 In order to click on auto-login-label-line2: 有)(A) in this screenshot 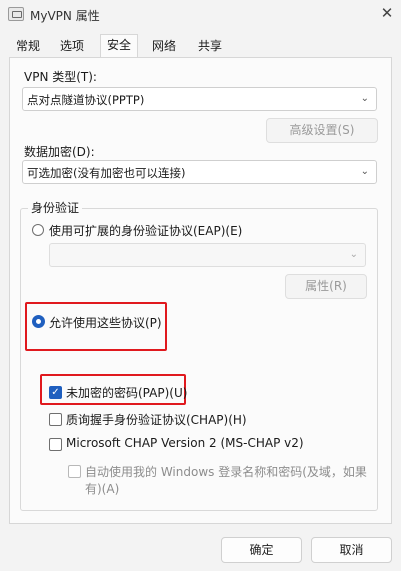, I will do `click(102, 489)`.